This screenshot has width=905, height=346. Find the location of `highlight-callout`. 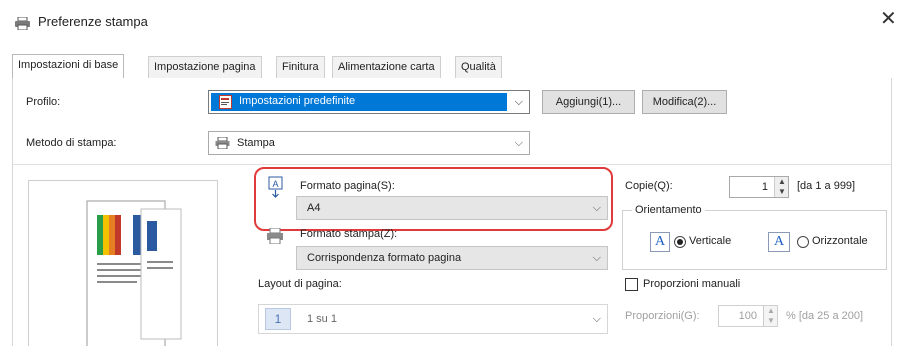

highlight-callout is located at coordinates (433, 199).